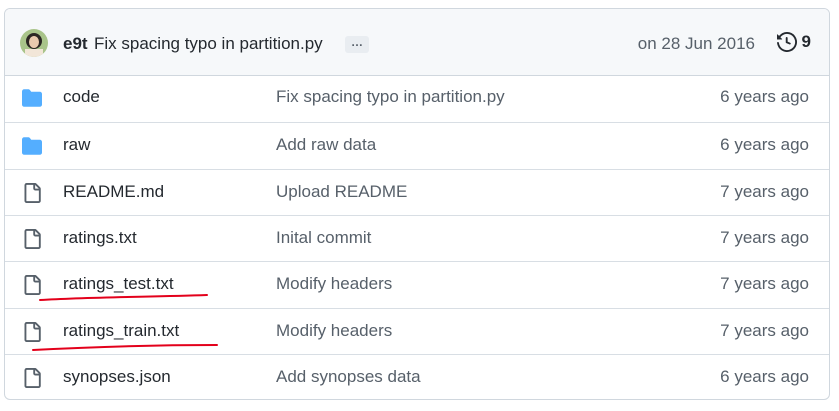 This screenshot has height=411, width=839. What do you see at coordinates (326, 145) in the screenshot?
I see `file-commit-message-link: Add raw data` at bounding box center [326, 145].